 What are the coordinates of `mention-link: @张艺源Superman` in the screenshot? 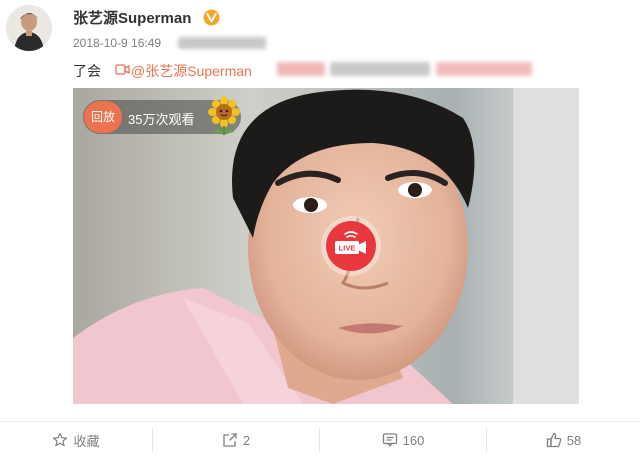 It's located at (191, 71).